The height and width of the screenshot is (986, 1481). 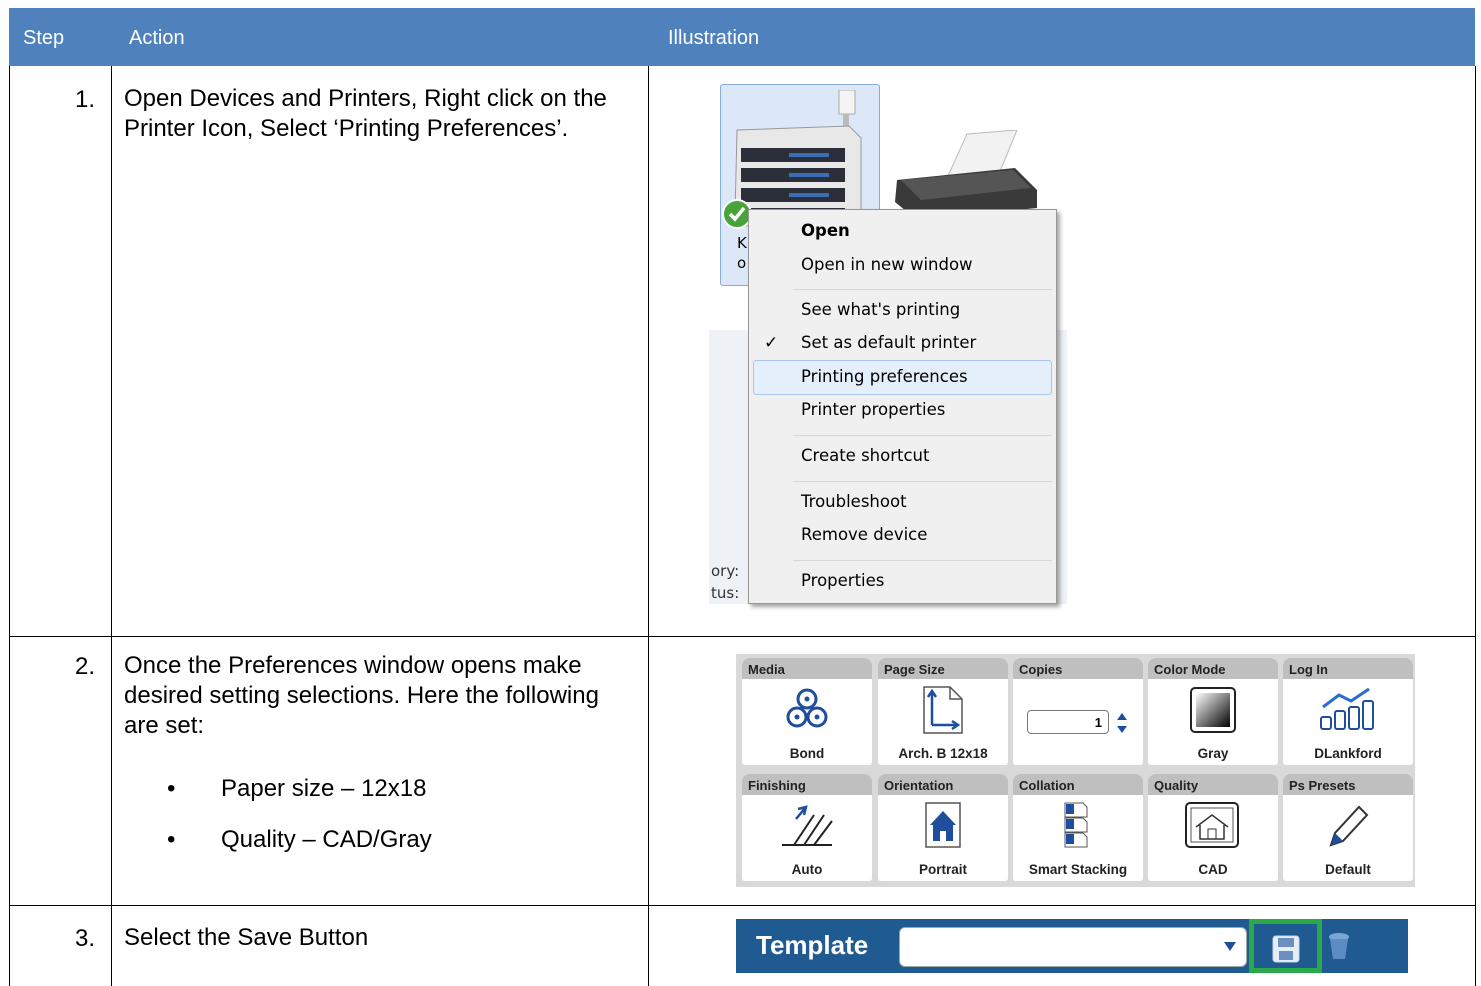 What do you see at coordinates (943, 753) in the screenshot?
I see `card-value: Arch. B 12x18` at bounding box center [943, 753].